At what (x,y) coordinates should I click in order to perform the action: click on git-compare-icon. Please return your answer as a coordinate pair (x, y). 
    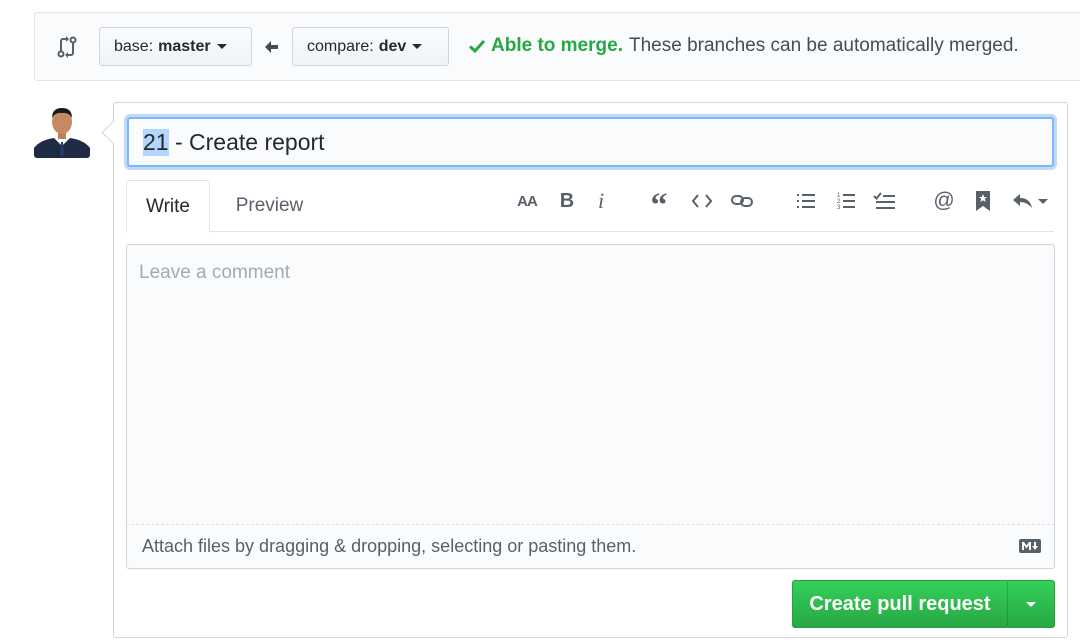
    Looking at the image, I should click on (67, 47).